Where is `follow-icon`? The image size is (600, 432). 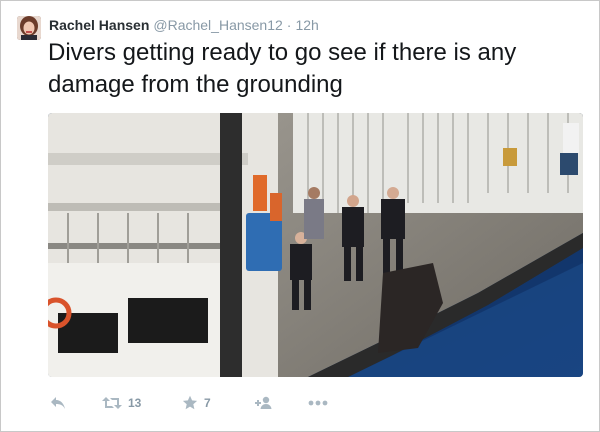 follow-icon is located at coordinates (264, 403).